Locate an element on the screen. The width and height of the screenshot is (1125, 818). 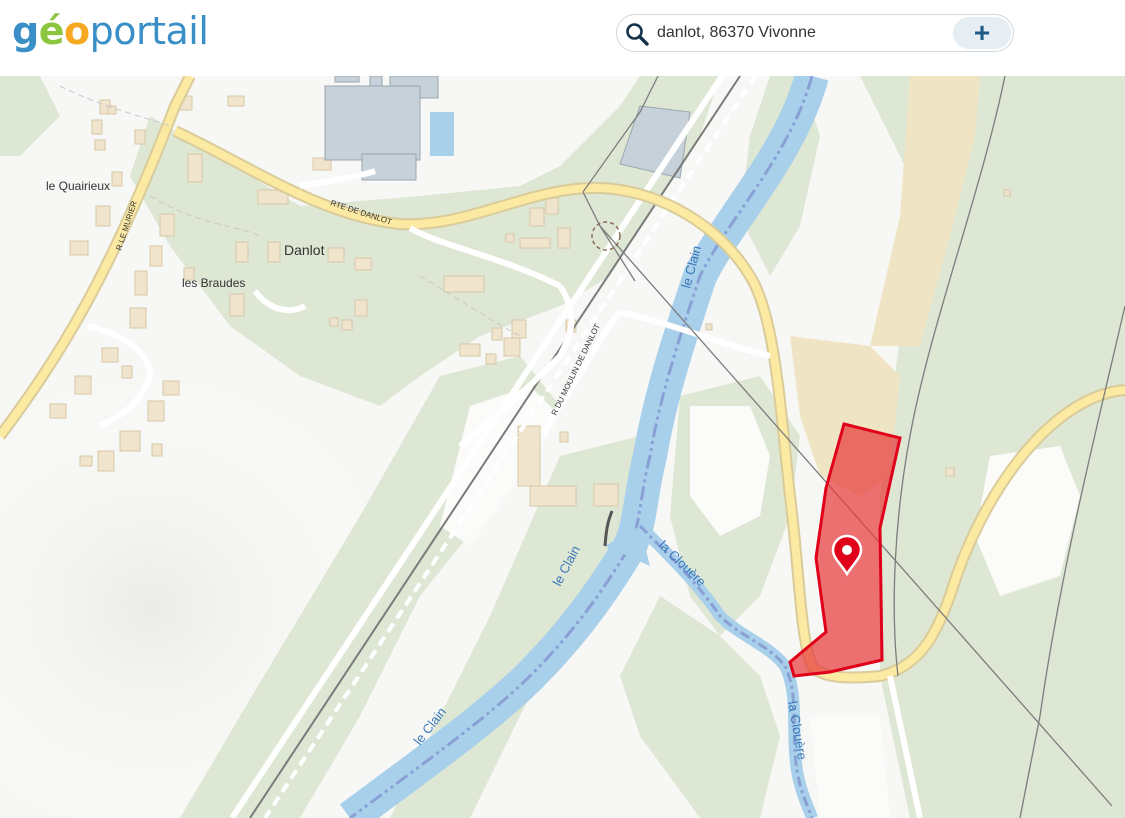
geoportail-logo: géoportail is located at coordinates (110, 31).